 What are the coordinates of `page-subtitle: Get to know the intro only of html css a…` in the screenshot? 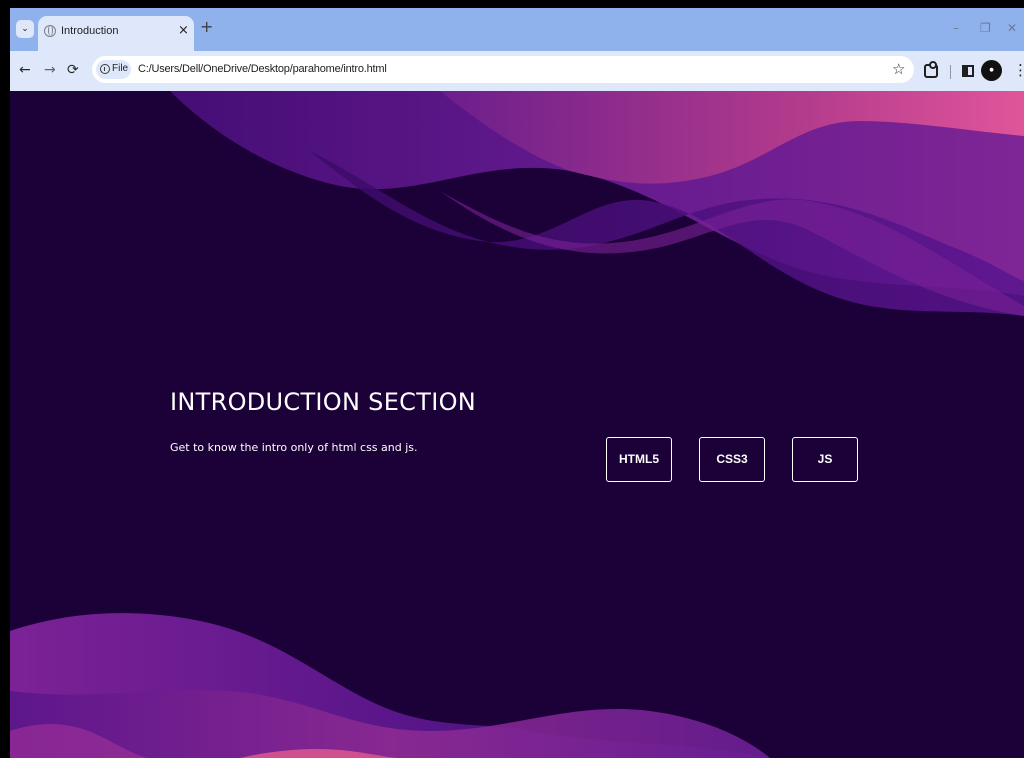 It's located at (294, 447).